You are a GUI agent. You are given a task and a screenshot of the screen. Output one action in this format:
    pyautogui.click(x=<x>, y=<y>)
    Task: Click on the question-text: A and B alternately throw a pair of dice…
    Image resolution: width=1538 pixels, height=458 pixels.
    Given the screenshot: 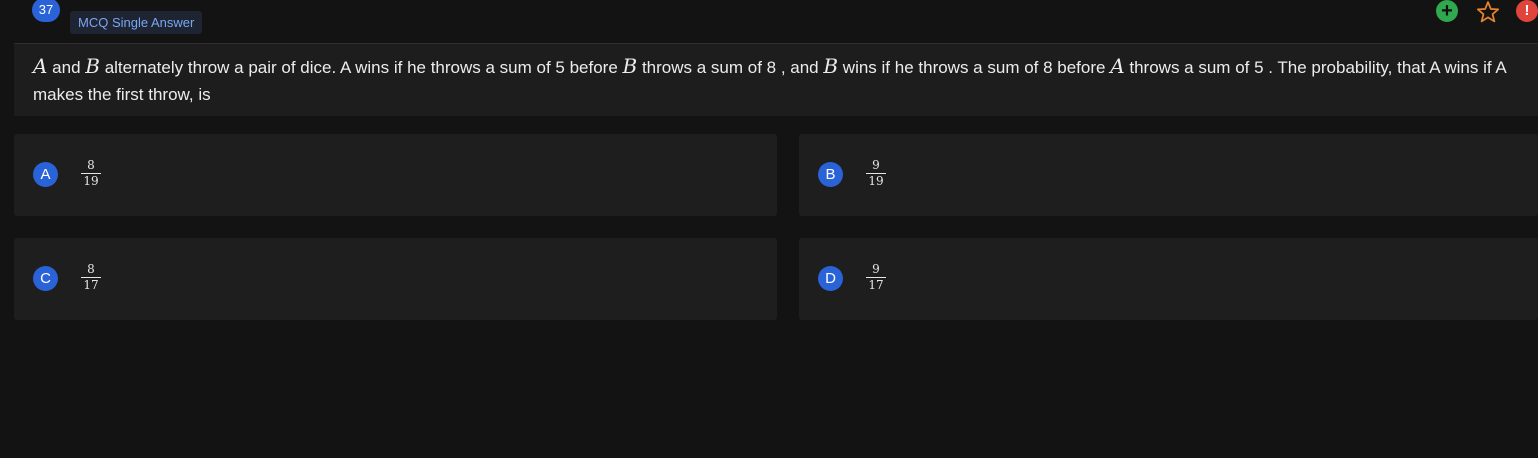 What is the action you would take?
    pyautogui.click(x=783, y=80)
    